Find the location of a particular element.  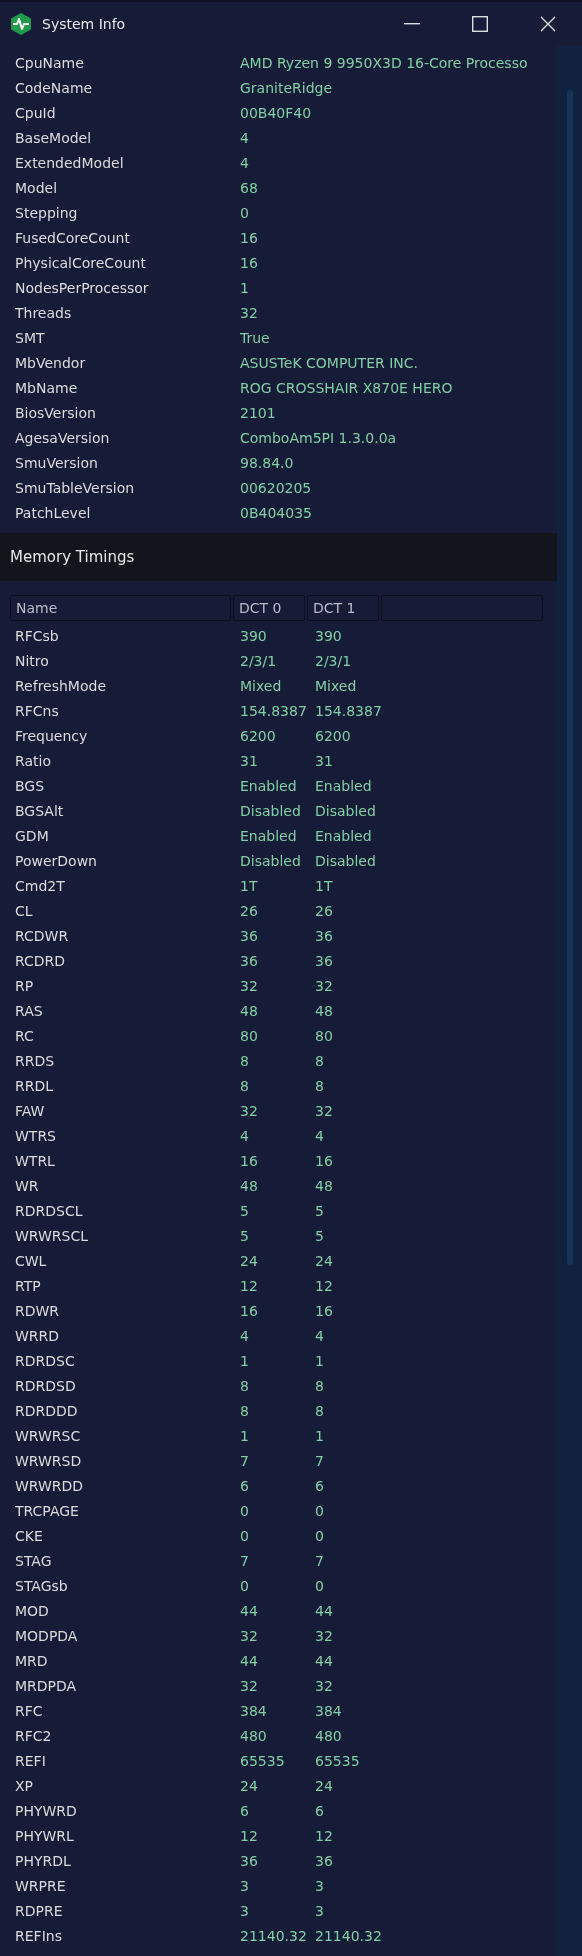

timing-value: 48 is located at coordinates (324, 1185).